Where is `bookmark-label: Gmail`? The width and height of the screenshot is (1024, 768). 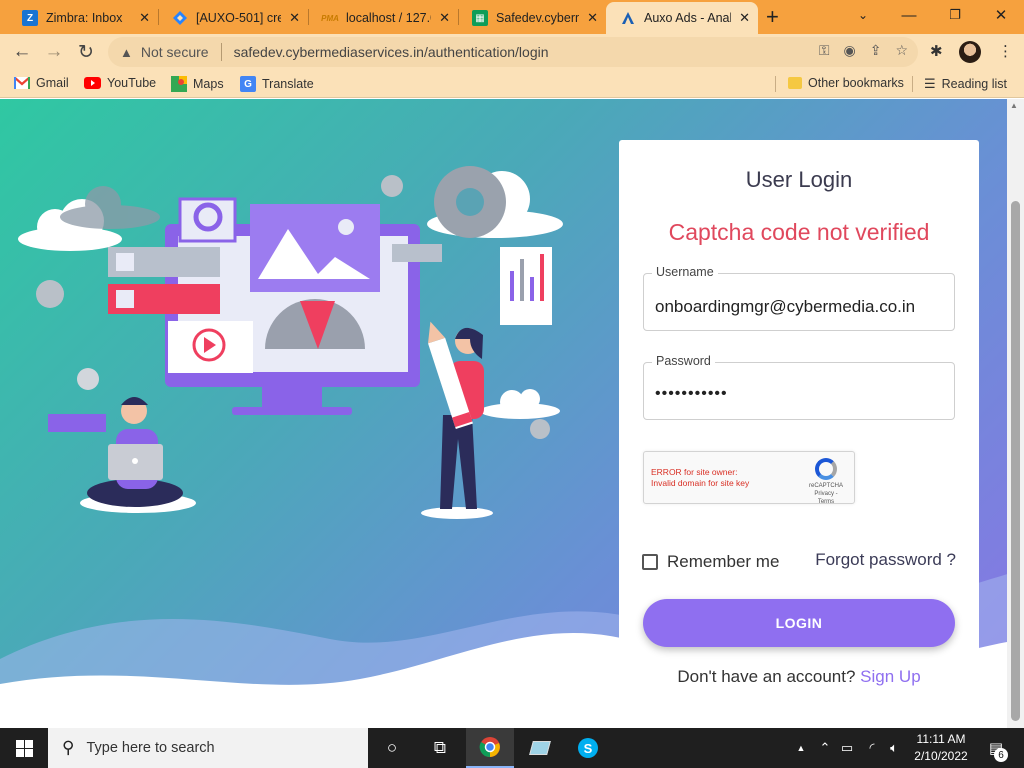 bookmark-label: Gmail is located at coordinates (52, 83).